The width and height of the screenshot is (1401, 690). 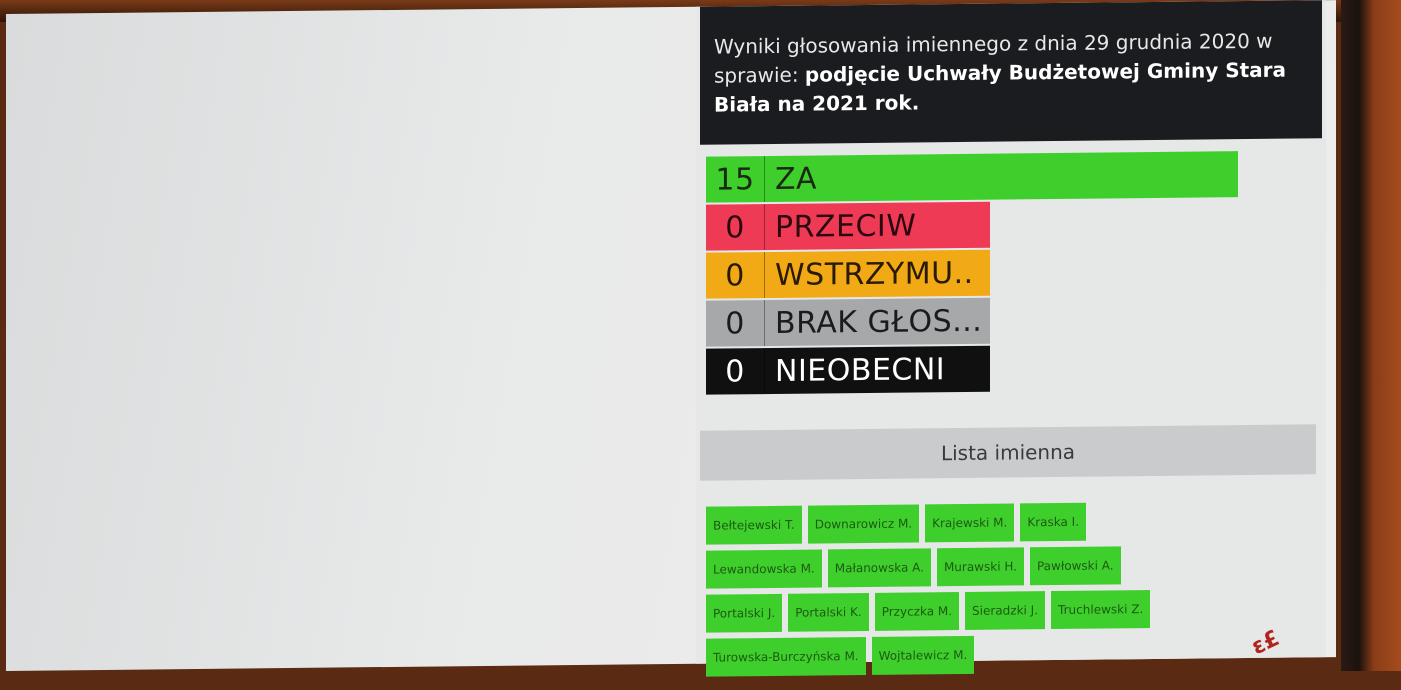 I want to click on name-chip: Małanowska A., so click(x=879, y=568).